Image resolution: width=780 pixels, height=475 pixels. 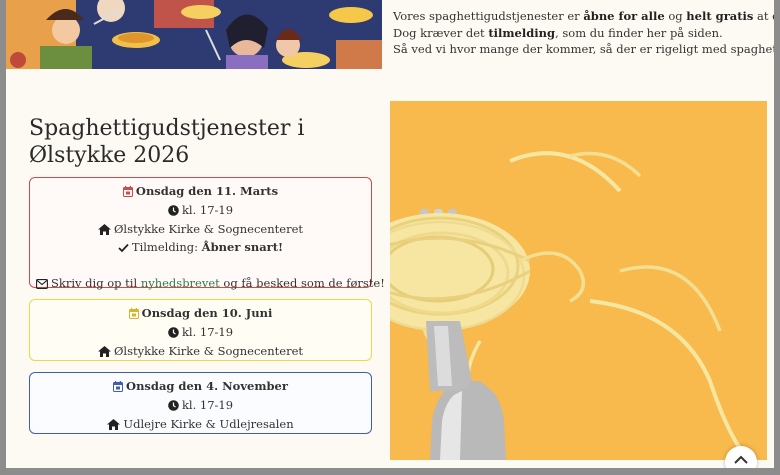 What do you see at coordinates (194, 34) in the screenshot?
I see `header-illustration` at bounding box center [194, 34].